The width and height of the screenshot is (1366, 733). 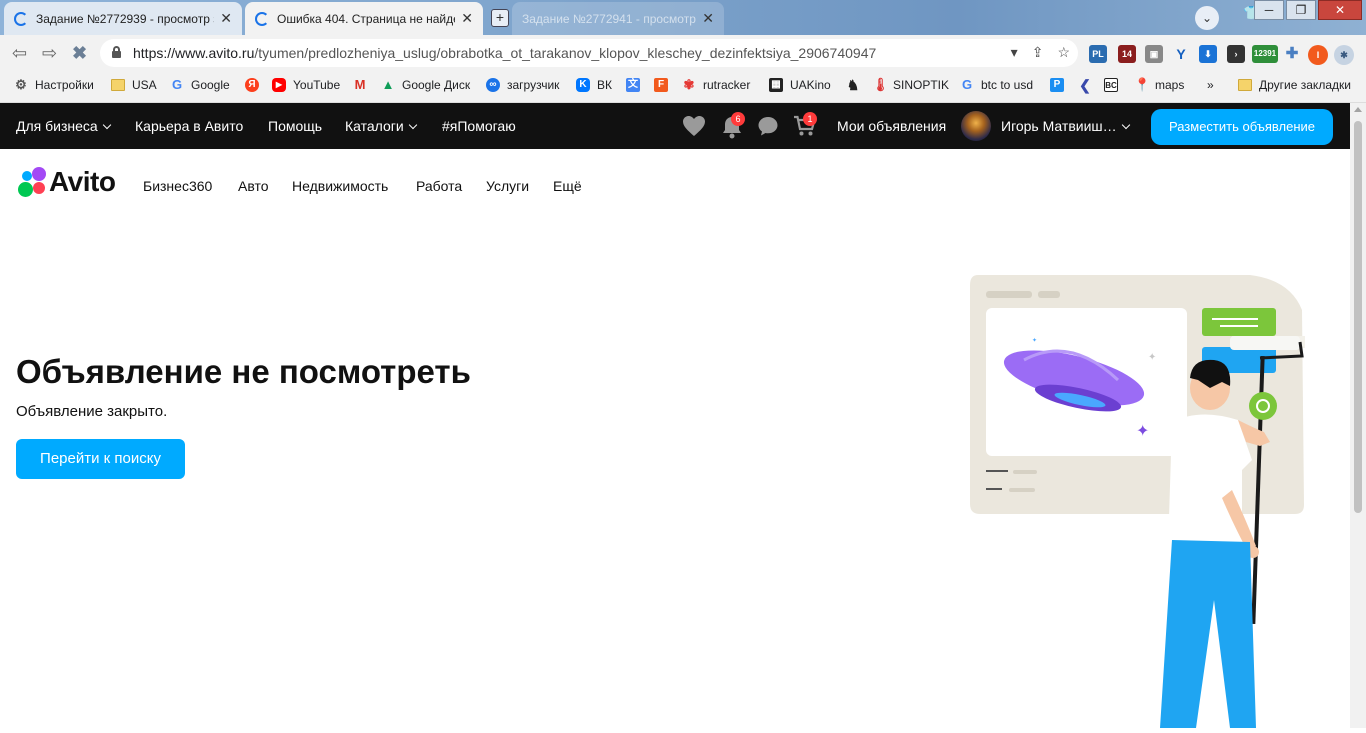 I want to click on notifications-bell-icon: 6, so click(x=733, y=128).